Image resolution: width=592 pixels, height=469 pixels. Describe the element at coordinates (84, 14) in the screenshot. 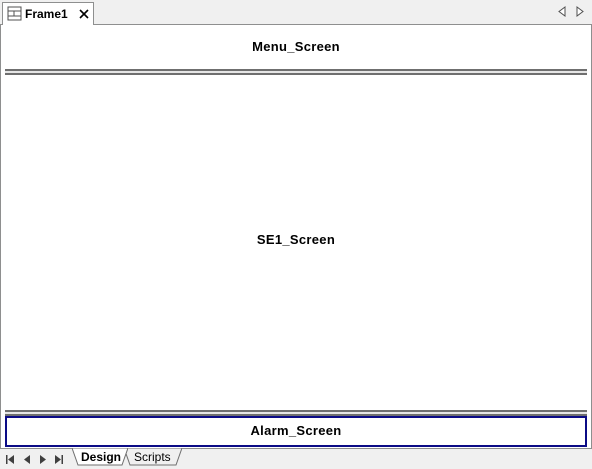

I see `close-icon` at that location.